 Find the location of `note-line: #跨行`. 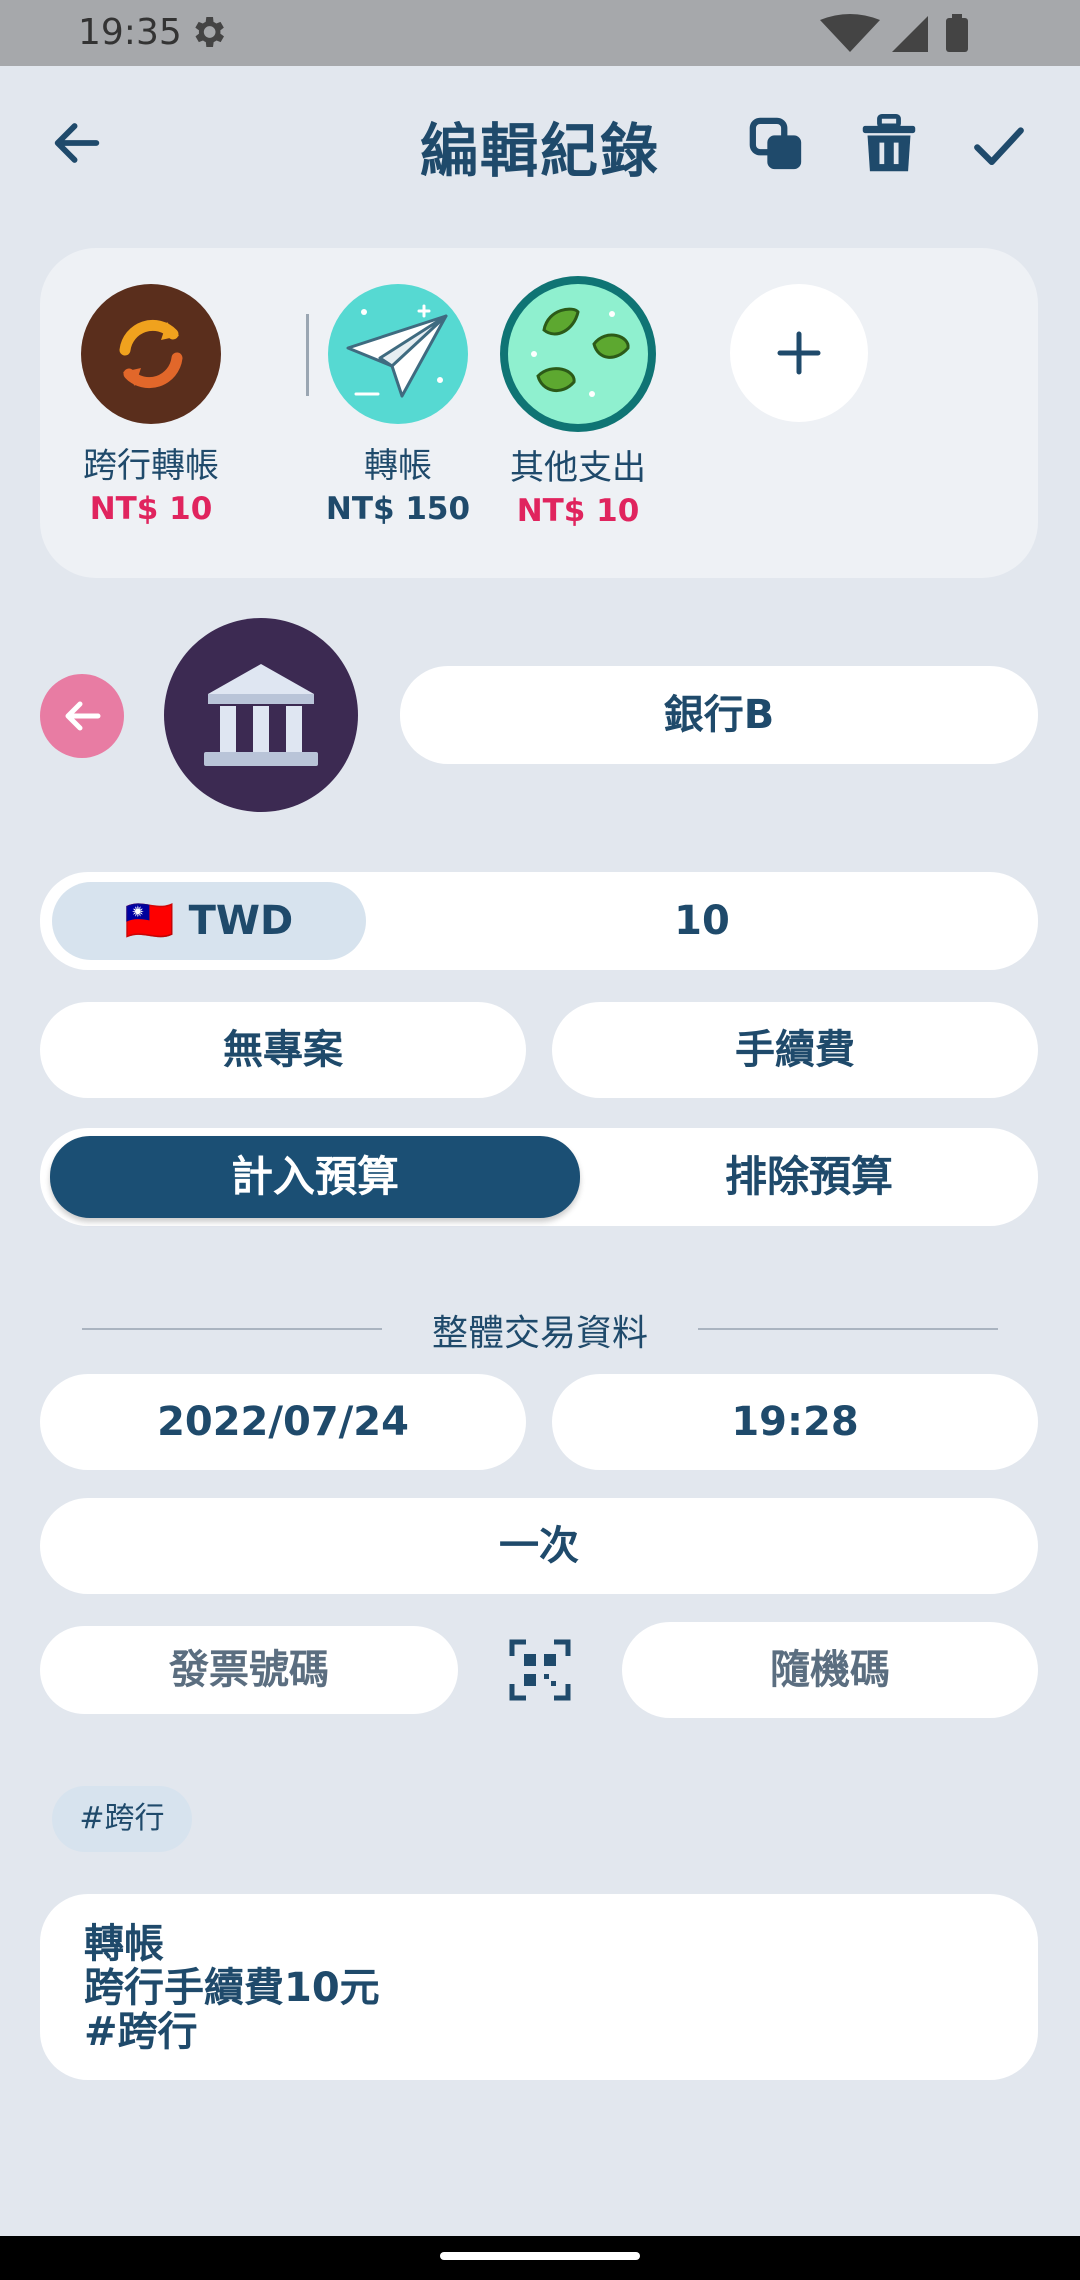

note-line: #跨行 is located at coordinates (141, 2032).